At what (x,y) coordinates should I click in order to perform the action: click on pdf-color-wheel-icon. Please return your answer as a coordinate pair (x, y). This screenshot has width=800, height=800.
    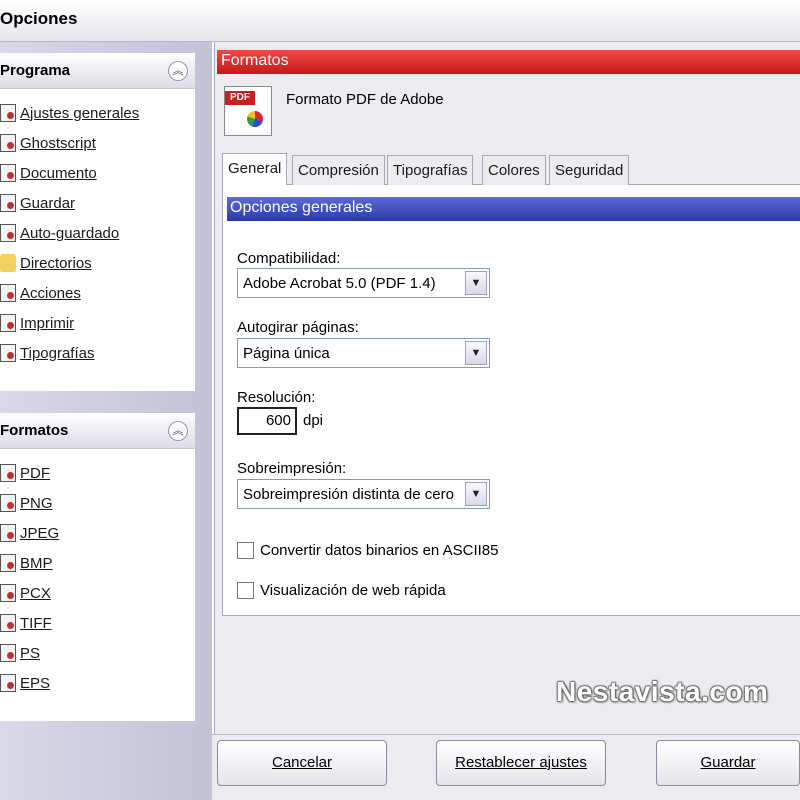
    Looking at the image, I should click on (255, 119).